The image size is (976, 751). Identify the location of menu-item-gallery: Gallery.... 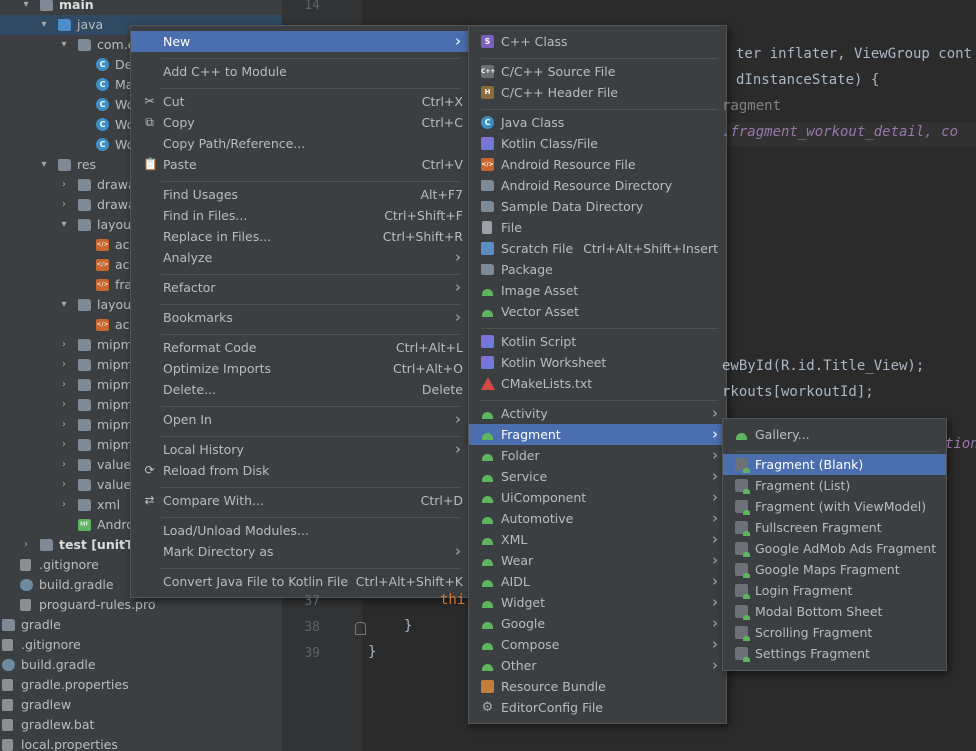
(834, 434).